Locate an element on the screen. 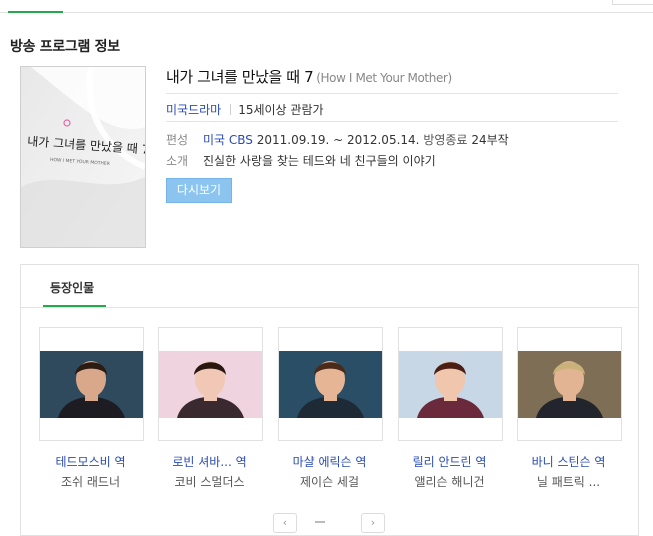 The image size is (653, 536). section-title: 방송 프로그램 정보 is located at coordinates (65, 47).